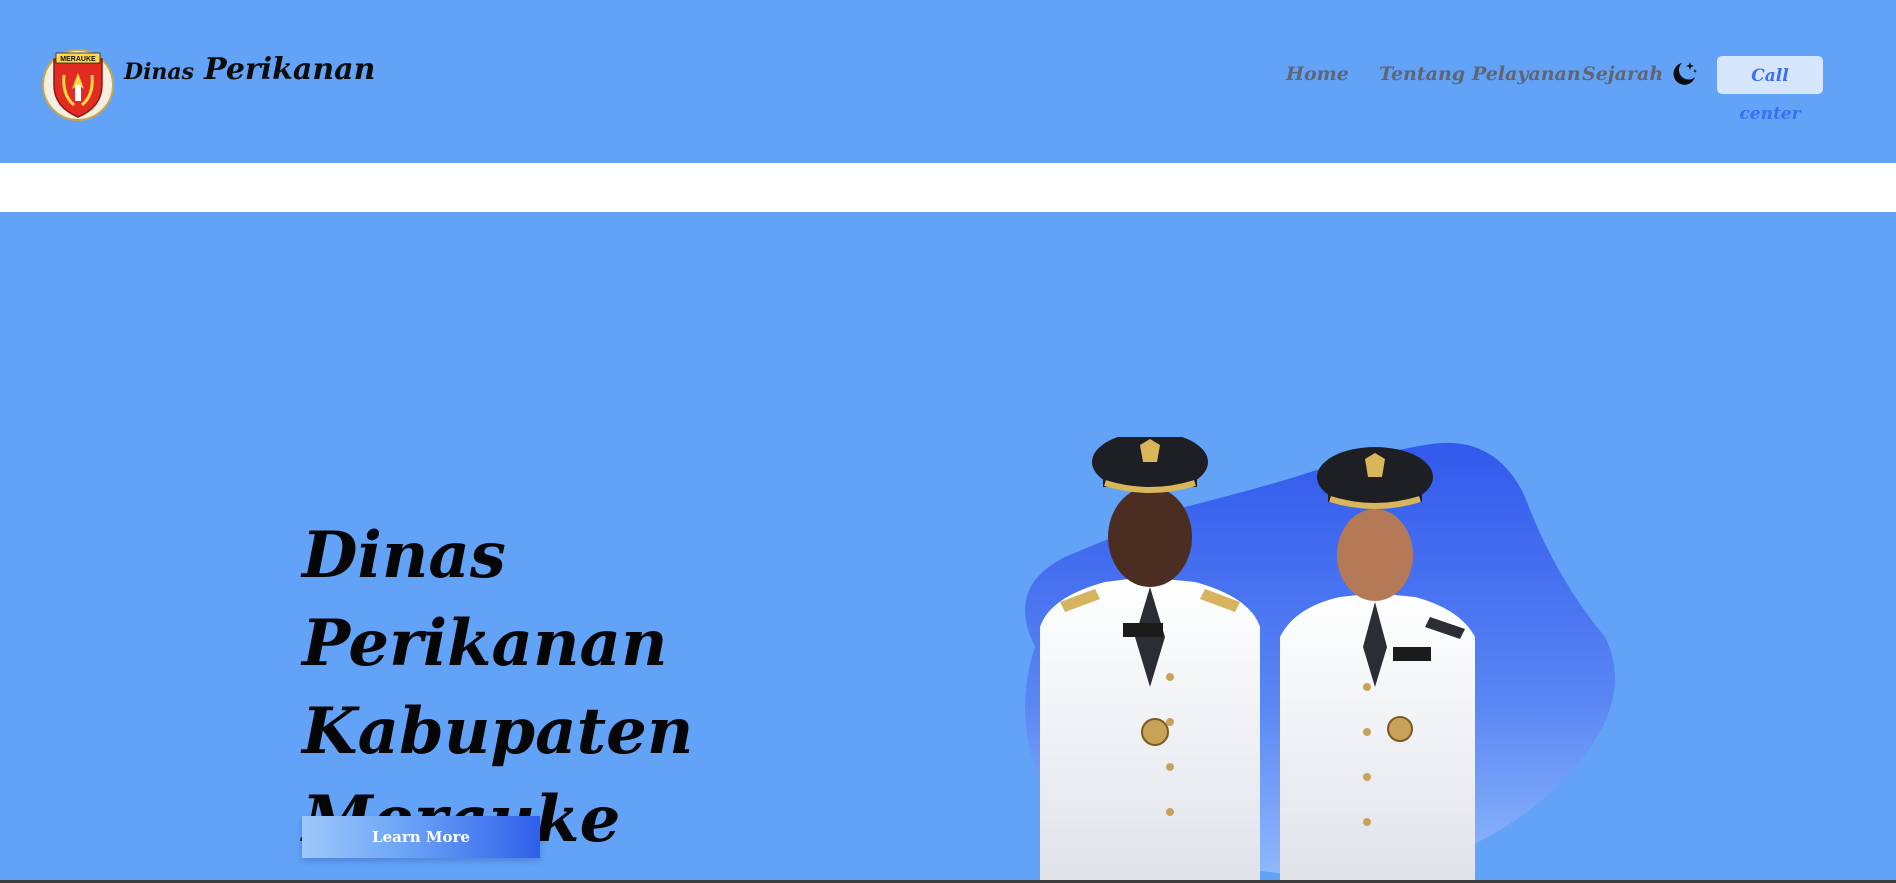 This screenshot has height=883, width=1896. What do you see at coordinates (78, 84) in the screenshot?
I see `merauke-logo: MERAUKE` at bounding box center [78, 84].